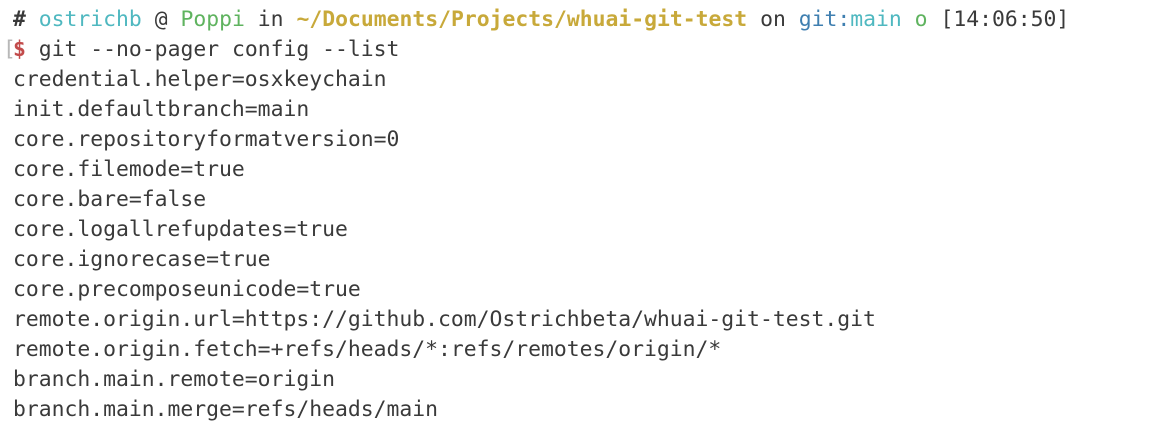  What do you see at coordinates (270, 19) in the screenshot?
I see `prompt-in: in` at bounding box center [270, 19].